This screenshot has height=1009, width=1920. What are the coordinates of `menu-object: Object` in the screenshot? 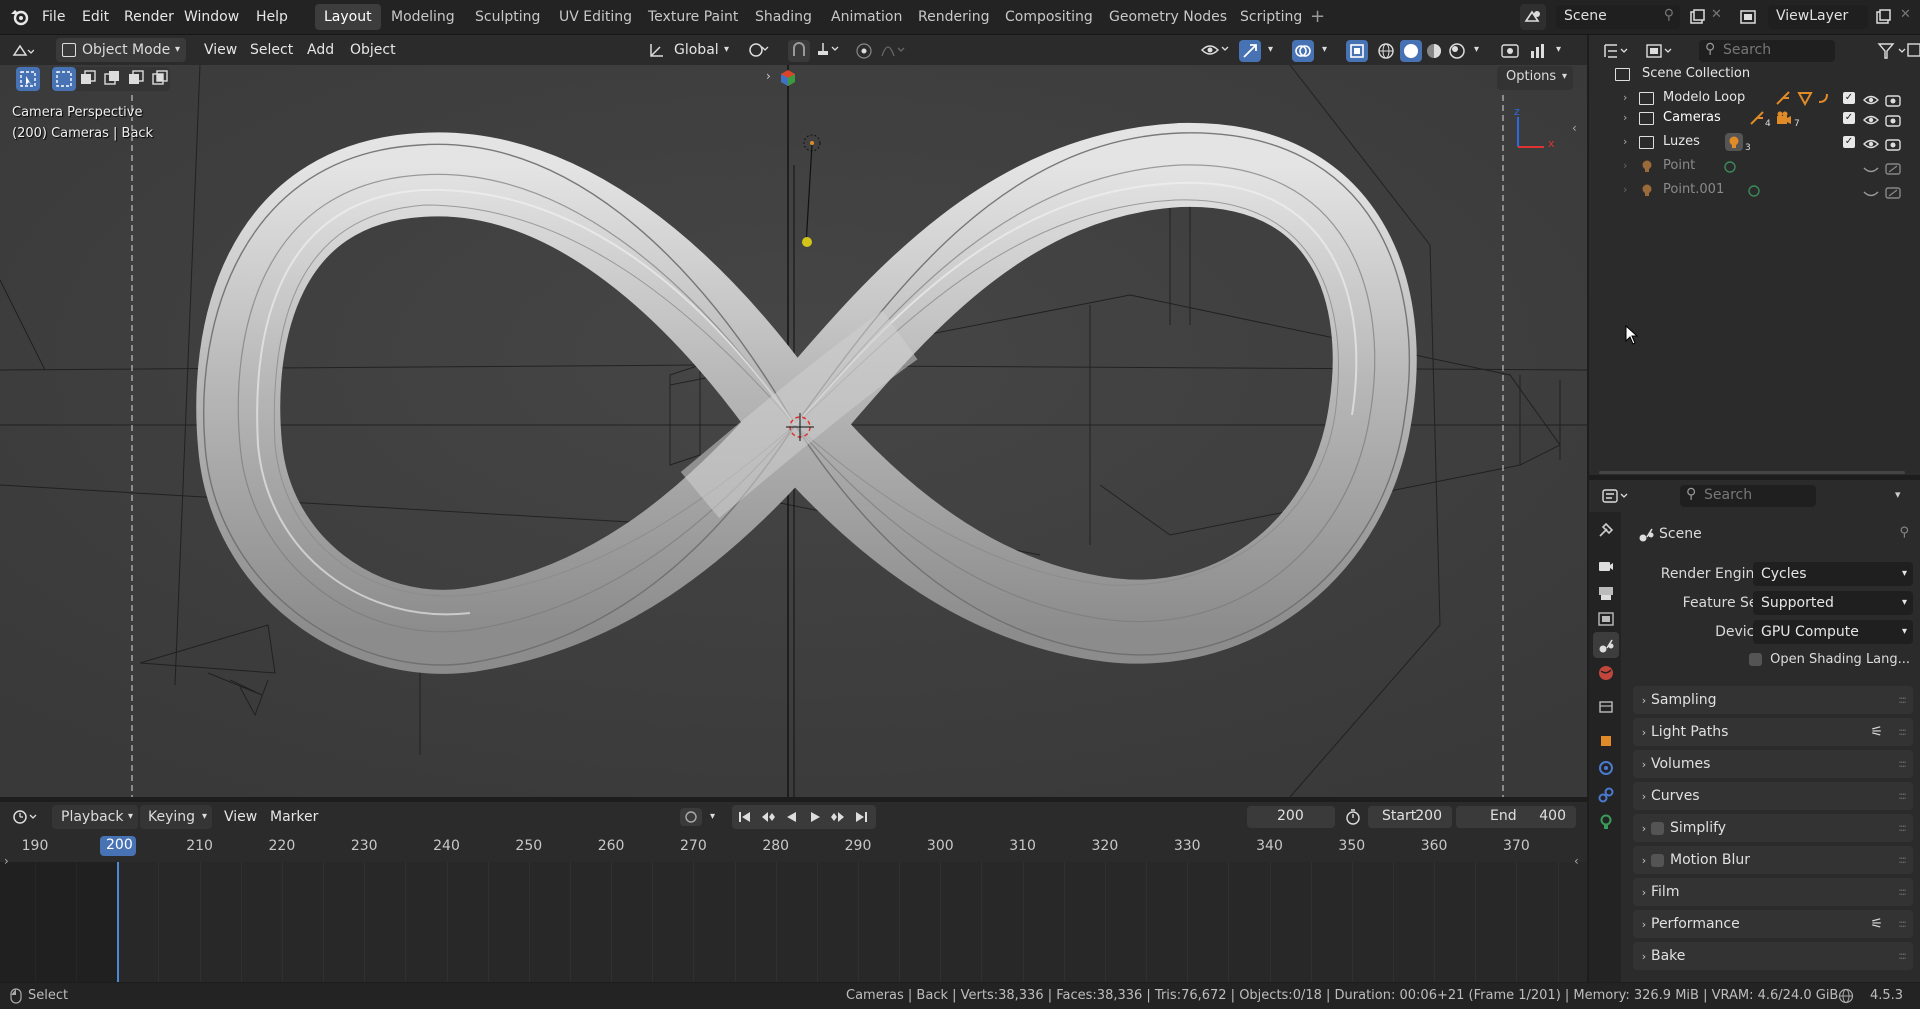 It's located at (373, 50).